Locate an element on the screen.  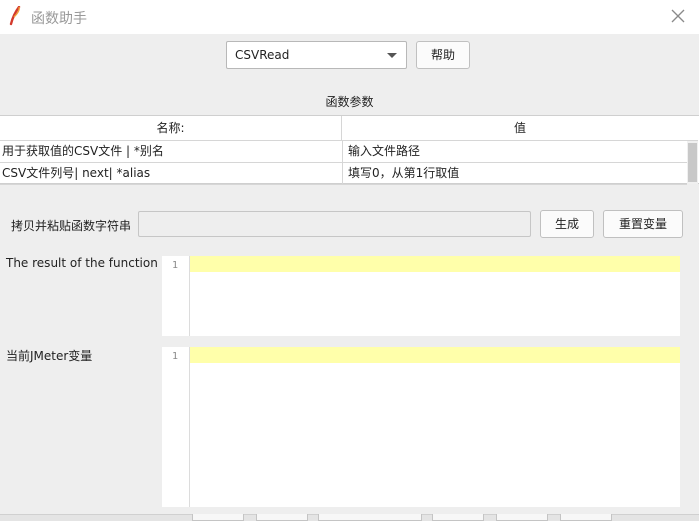
window-title: 函数助手 is located at coordinates (59, 19).